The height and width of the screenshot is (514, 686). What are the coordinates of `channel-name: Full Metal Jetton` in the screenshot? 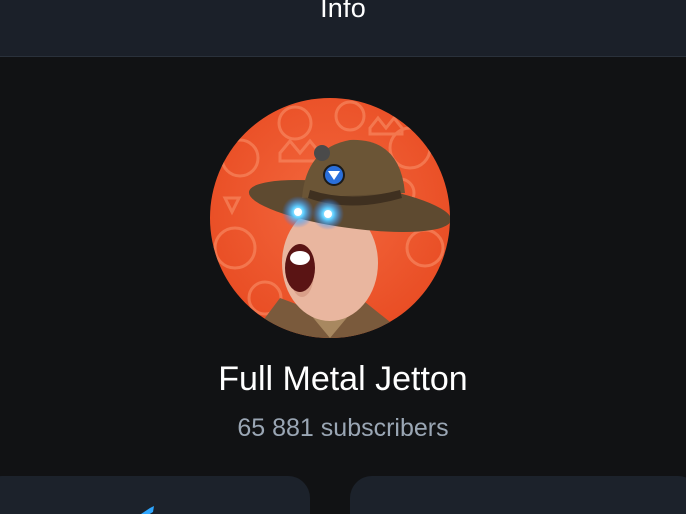 It's located at (343, 379).